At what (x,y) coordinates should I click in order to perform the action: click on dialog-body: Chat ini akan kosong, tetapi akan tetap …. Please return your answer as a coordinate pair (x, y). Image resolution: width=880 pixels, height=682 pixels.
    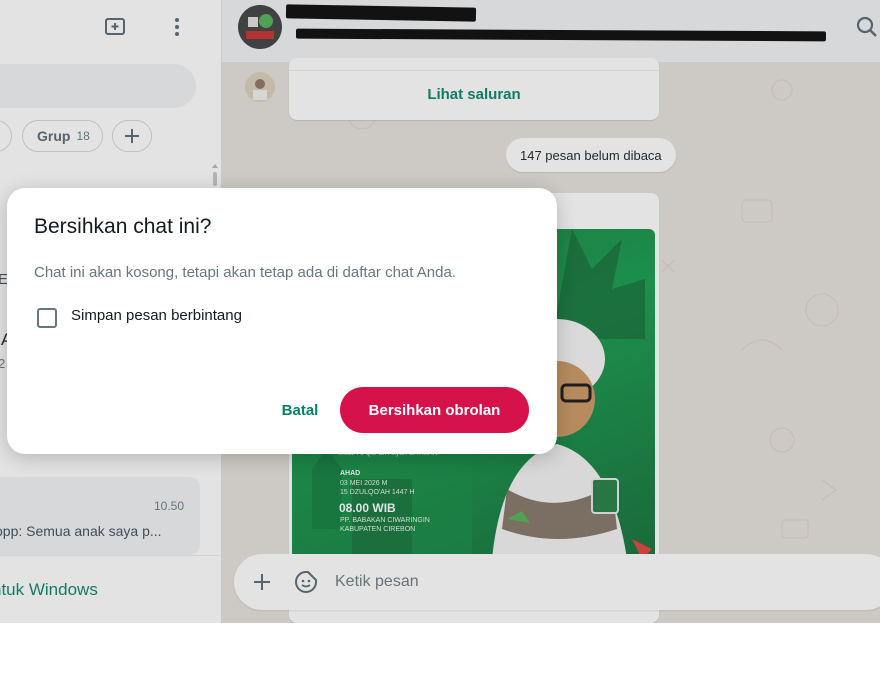
    Looking at the image, I should click on (245, 272).